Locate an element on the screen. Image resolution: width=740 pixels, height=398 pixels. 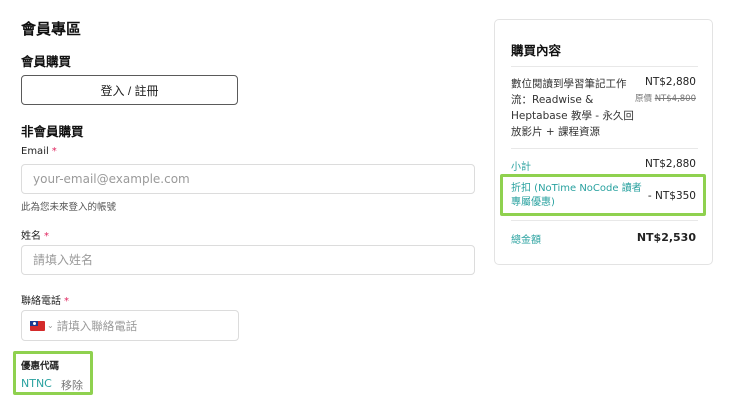
phone-field-group: ⌄ is located at coordinates (130, 325).